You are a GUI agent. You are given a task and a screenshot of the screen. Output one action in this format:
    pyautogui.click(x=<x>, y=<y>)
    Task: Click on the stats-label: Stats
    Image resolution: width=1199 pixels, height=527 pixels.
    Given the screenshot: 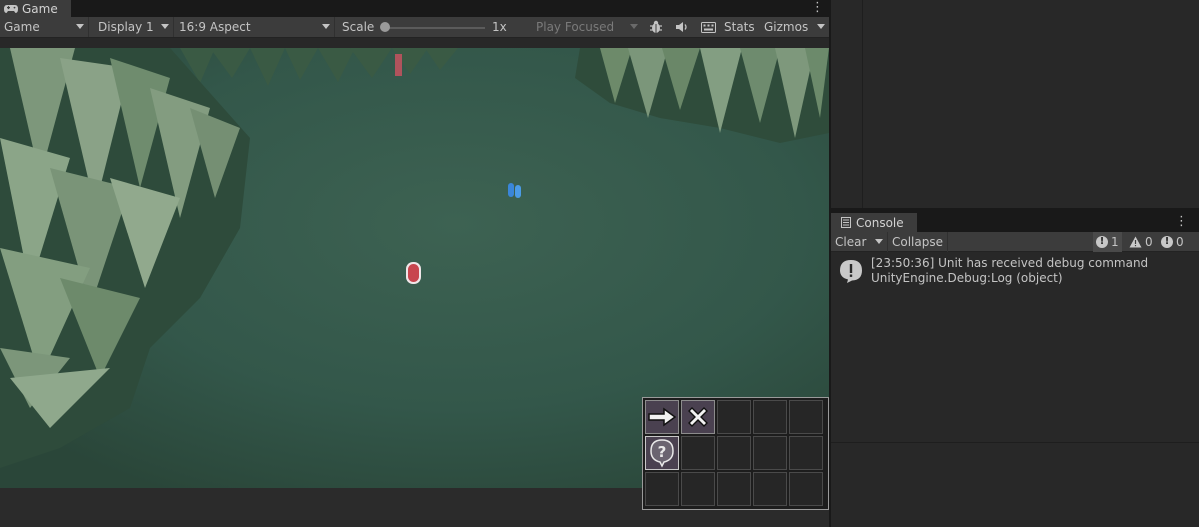 What is the action you would take?
    pyautogui.click(x=739, y=27)
    